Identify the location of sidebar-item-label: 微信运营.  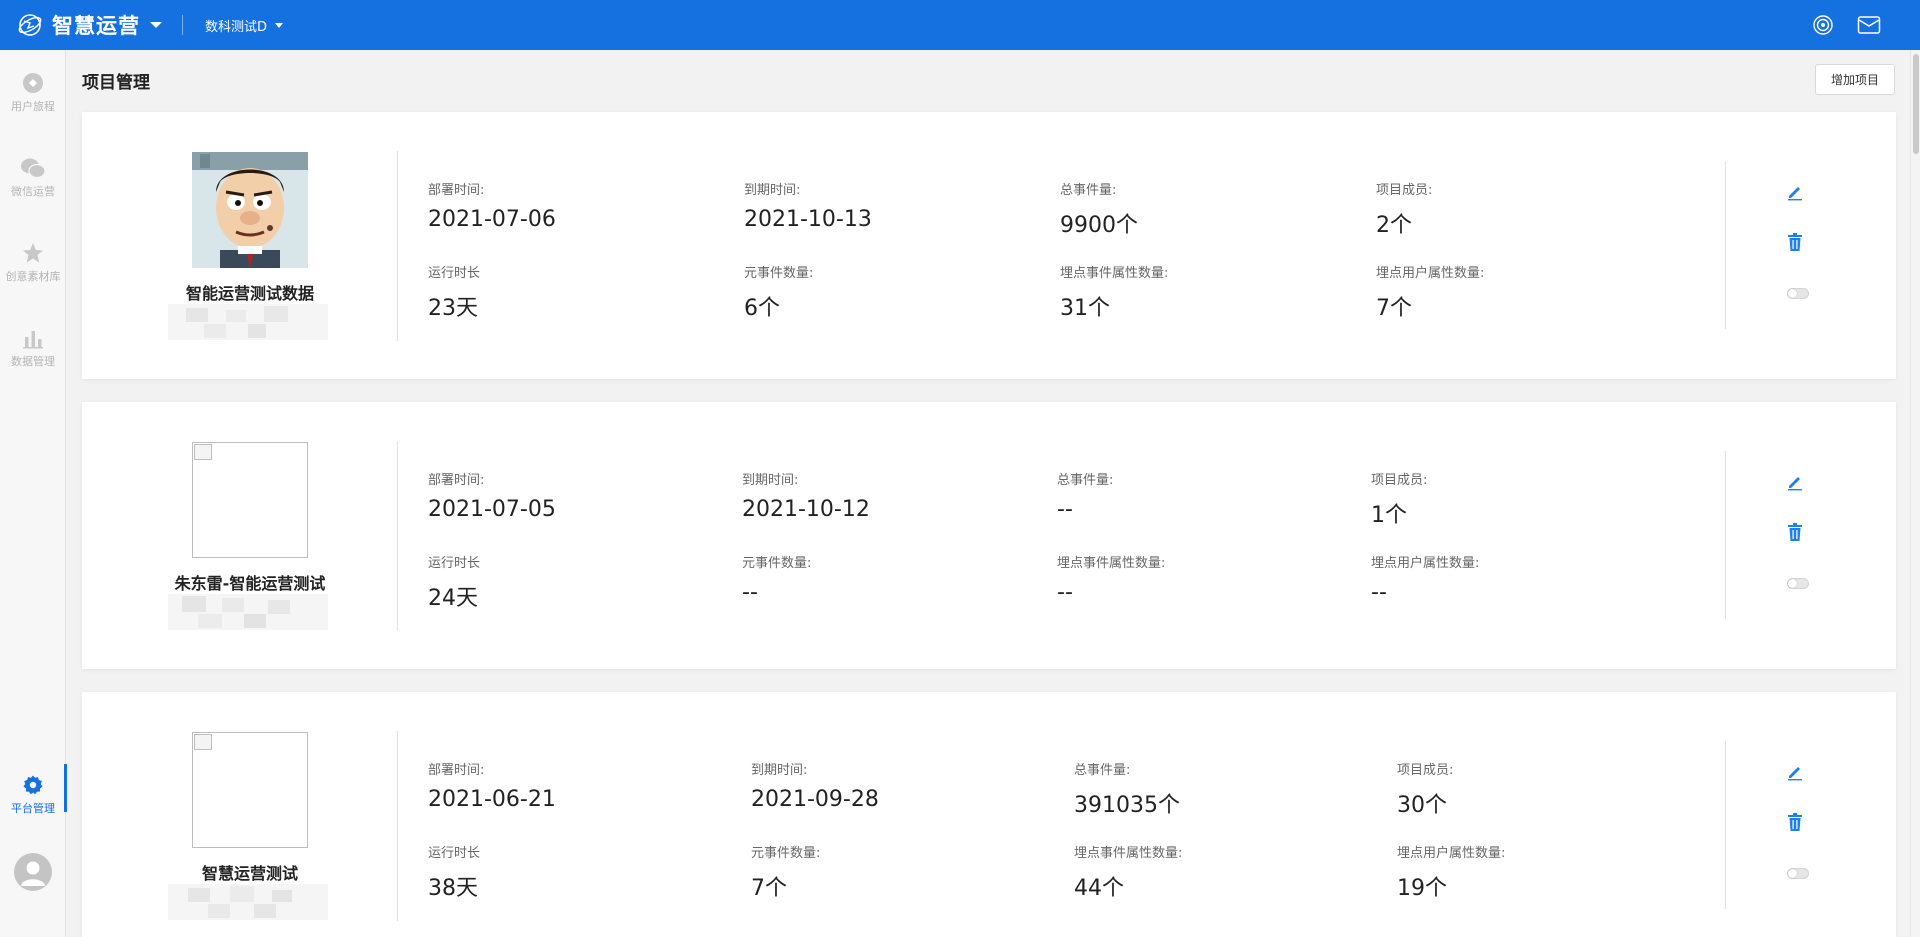
(33, 191).